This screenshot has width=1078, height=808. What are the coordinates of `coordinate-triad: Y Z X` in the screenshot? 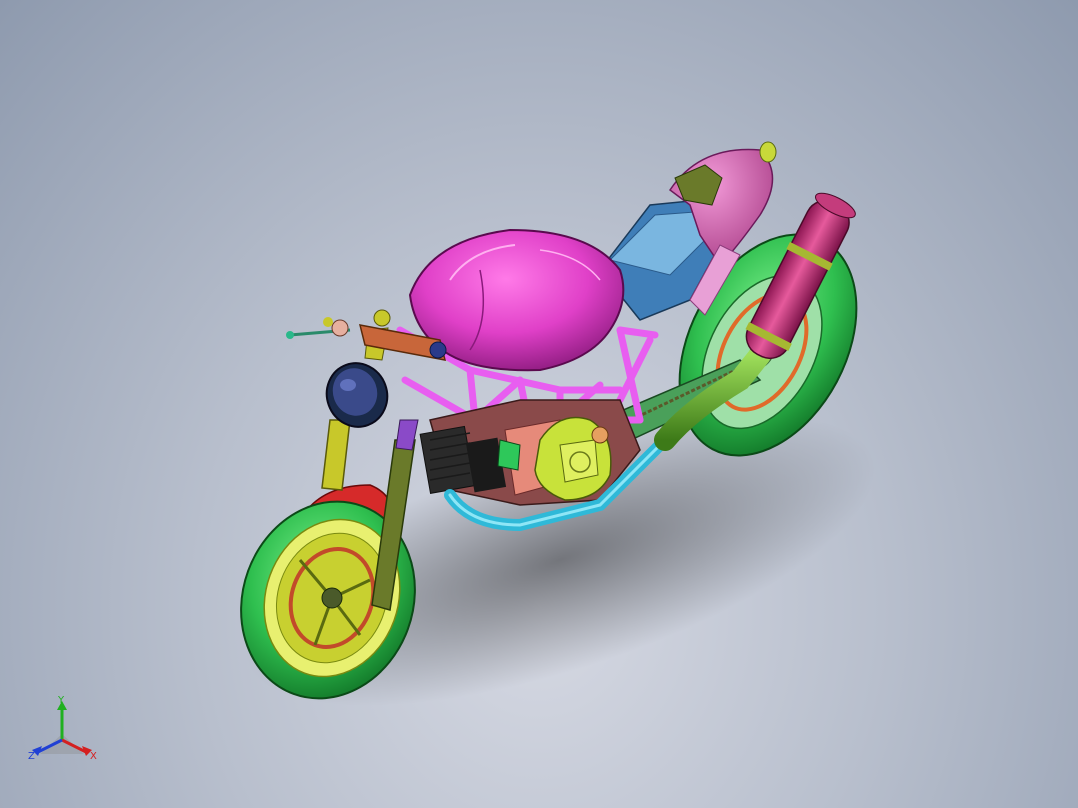 It's located at (67, 732).